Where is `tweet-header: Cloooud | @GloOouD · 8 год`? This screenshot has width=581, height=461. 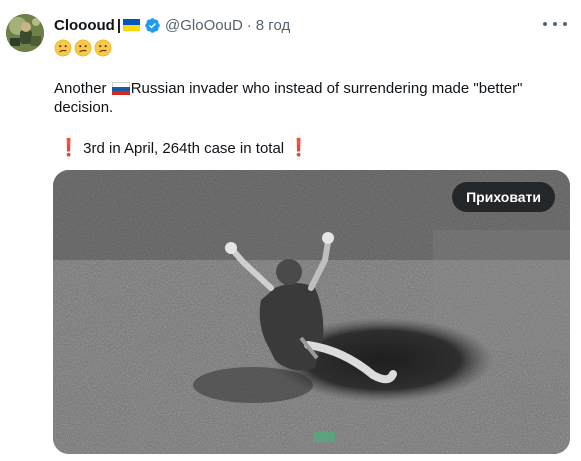 tweet-header: Cloooud | @GloOouD · 8 год is located at coordinates (172, 25).